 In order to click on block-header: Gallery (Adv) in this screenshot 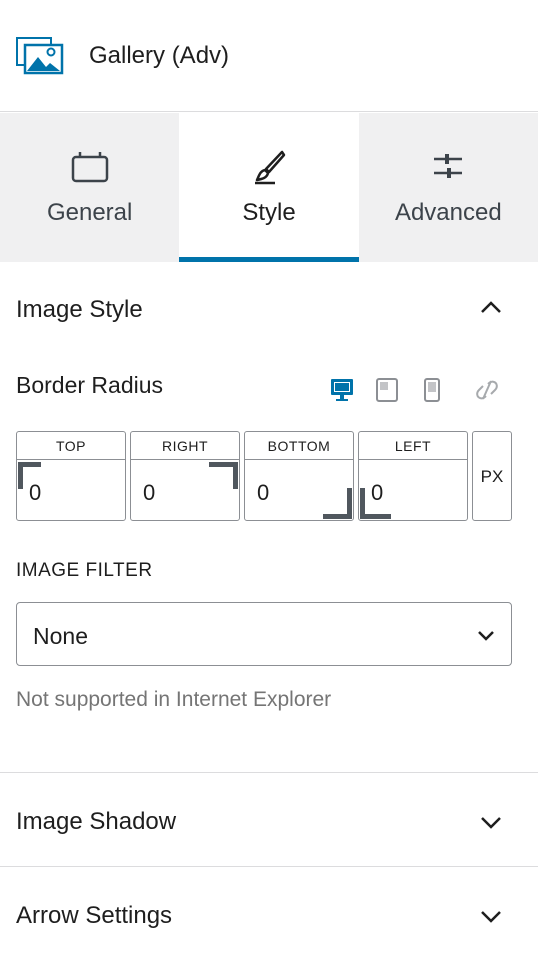, I will do `click(269, 56)`.